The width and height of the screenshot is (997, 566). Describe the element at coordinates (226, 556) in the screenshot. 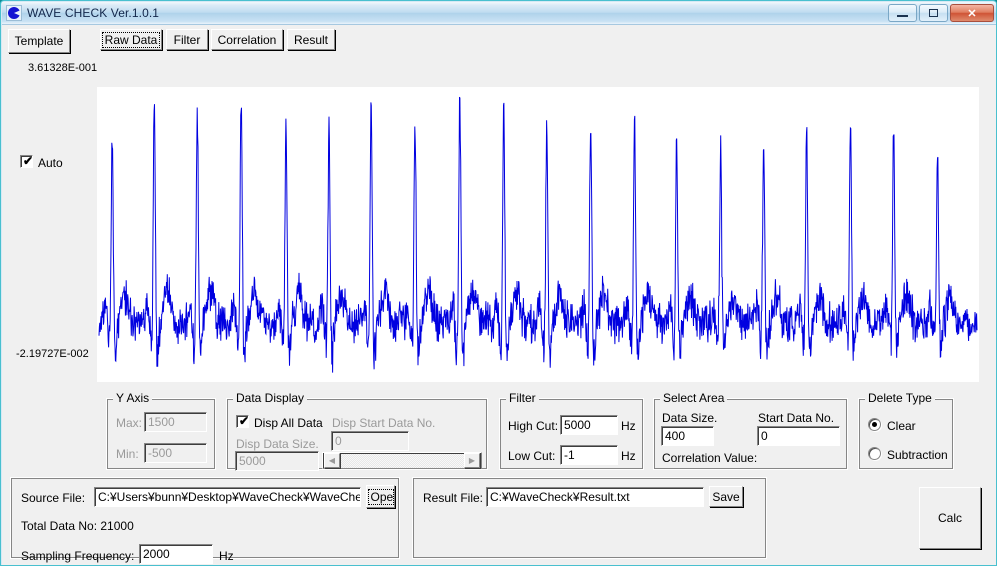

I see `sampling-frequency-unit: Hz` at that location.